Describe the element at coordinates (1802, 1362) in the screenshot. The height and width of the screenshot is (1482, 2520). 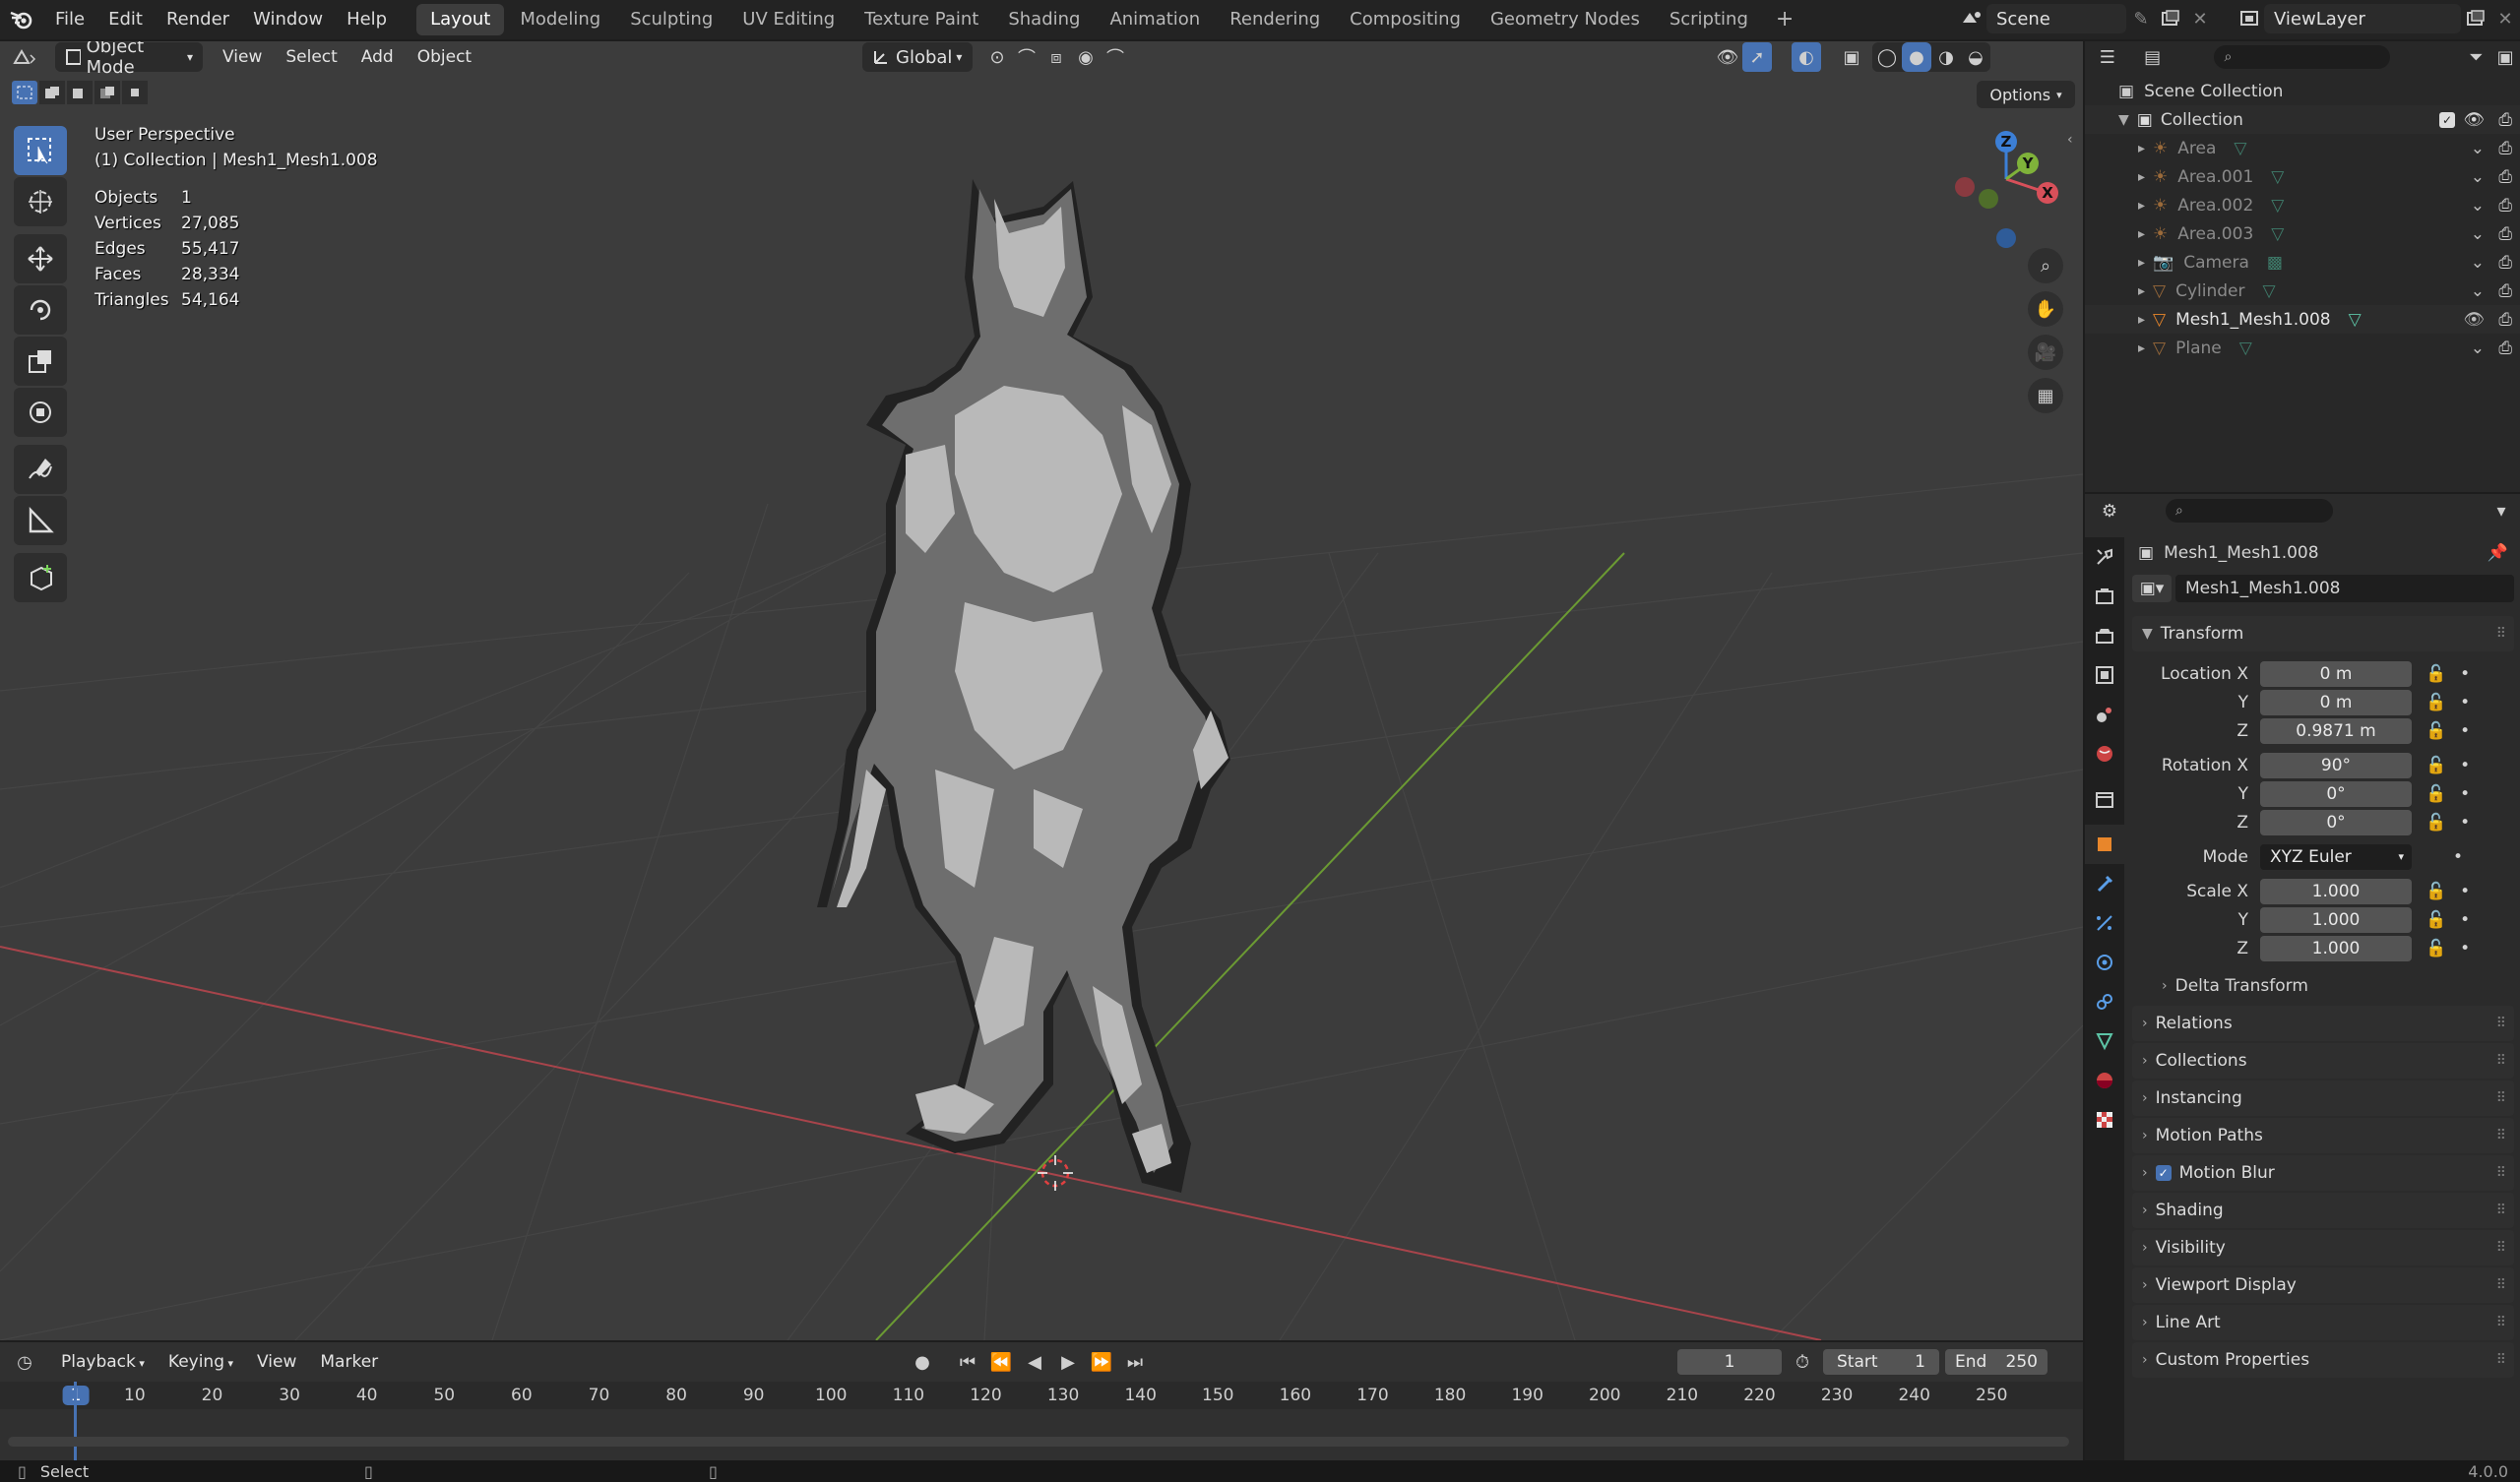
I see `preview-range-icon: ⏱` at that location.